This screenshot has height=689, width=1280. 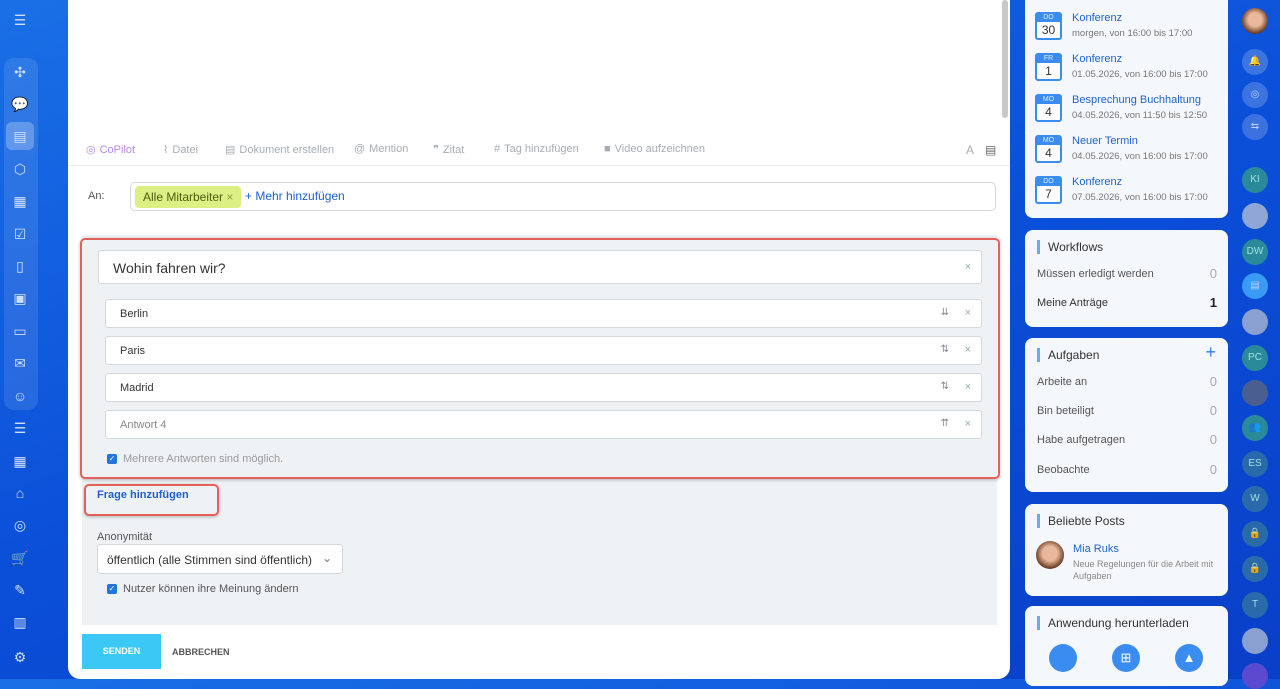 What do you see at coordinates (543, 424) in the screenshot?
I see `answer-input: Antwort 4 ⇈ ×` at bounding box center [543, 424].